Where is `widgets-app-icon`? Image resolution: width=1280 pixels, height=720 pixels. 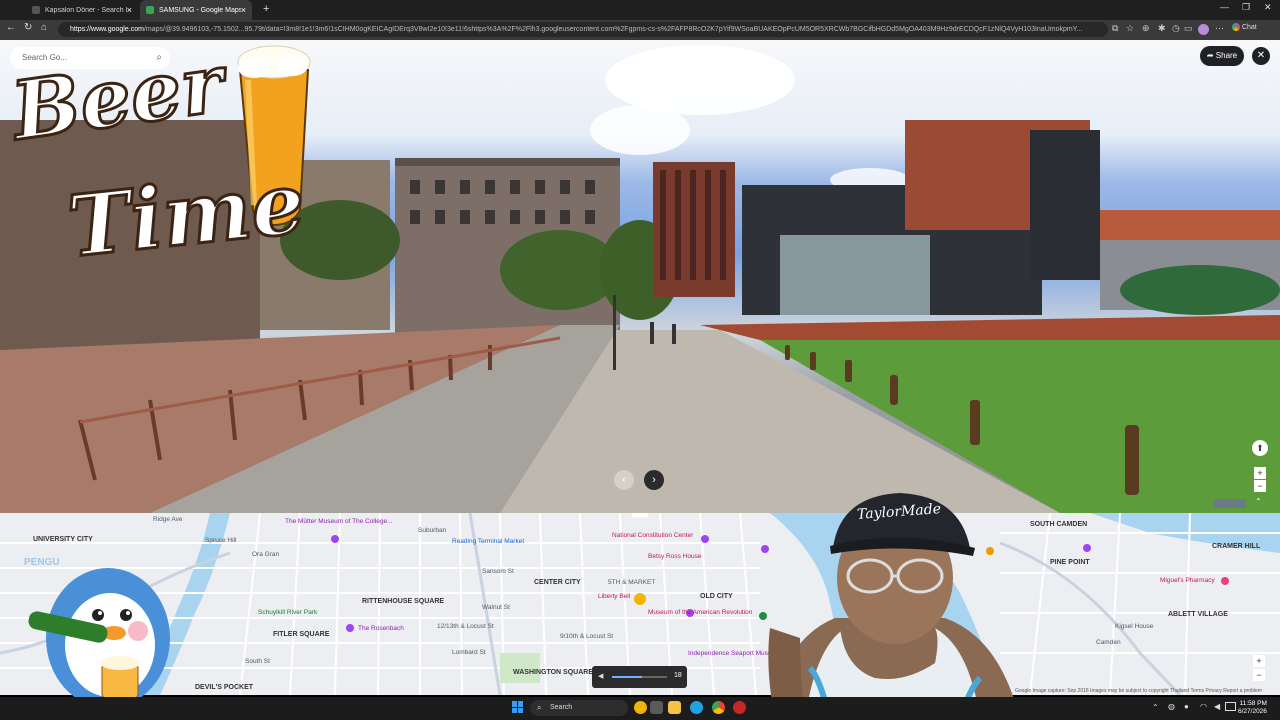 widgets-app-icon is located at coordinates (640, 707).